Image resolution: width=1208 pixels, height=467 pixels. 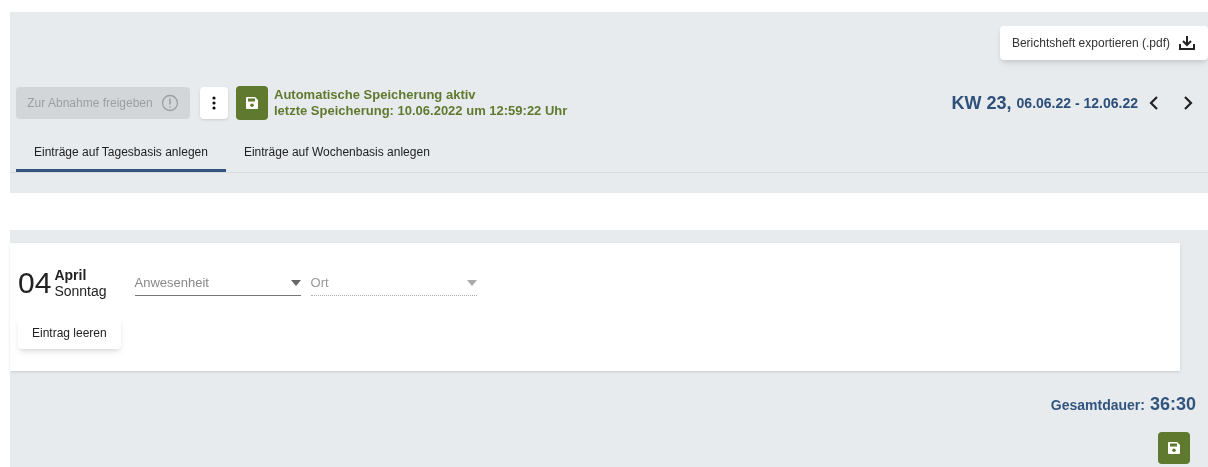 I want to click on export-button: Berichtsheft exportieren (.pdf), so click(x=1103, y=43).